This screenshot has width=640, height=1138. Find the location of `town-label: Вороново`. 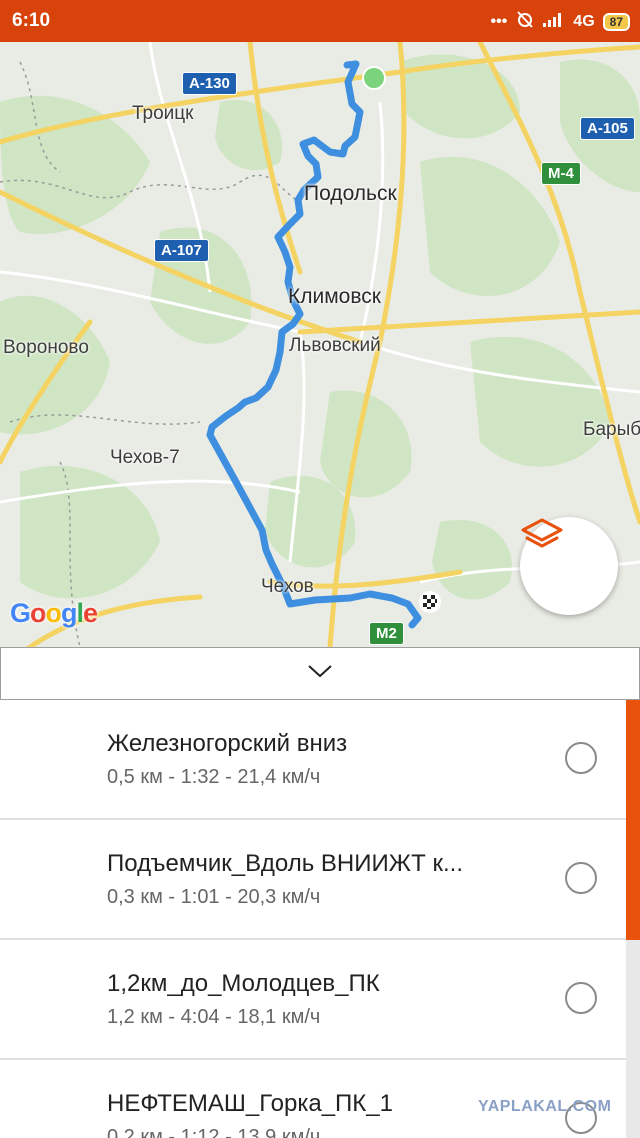

town-label: Вороново is located at coordinates (46, 347).